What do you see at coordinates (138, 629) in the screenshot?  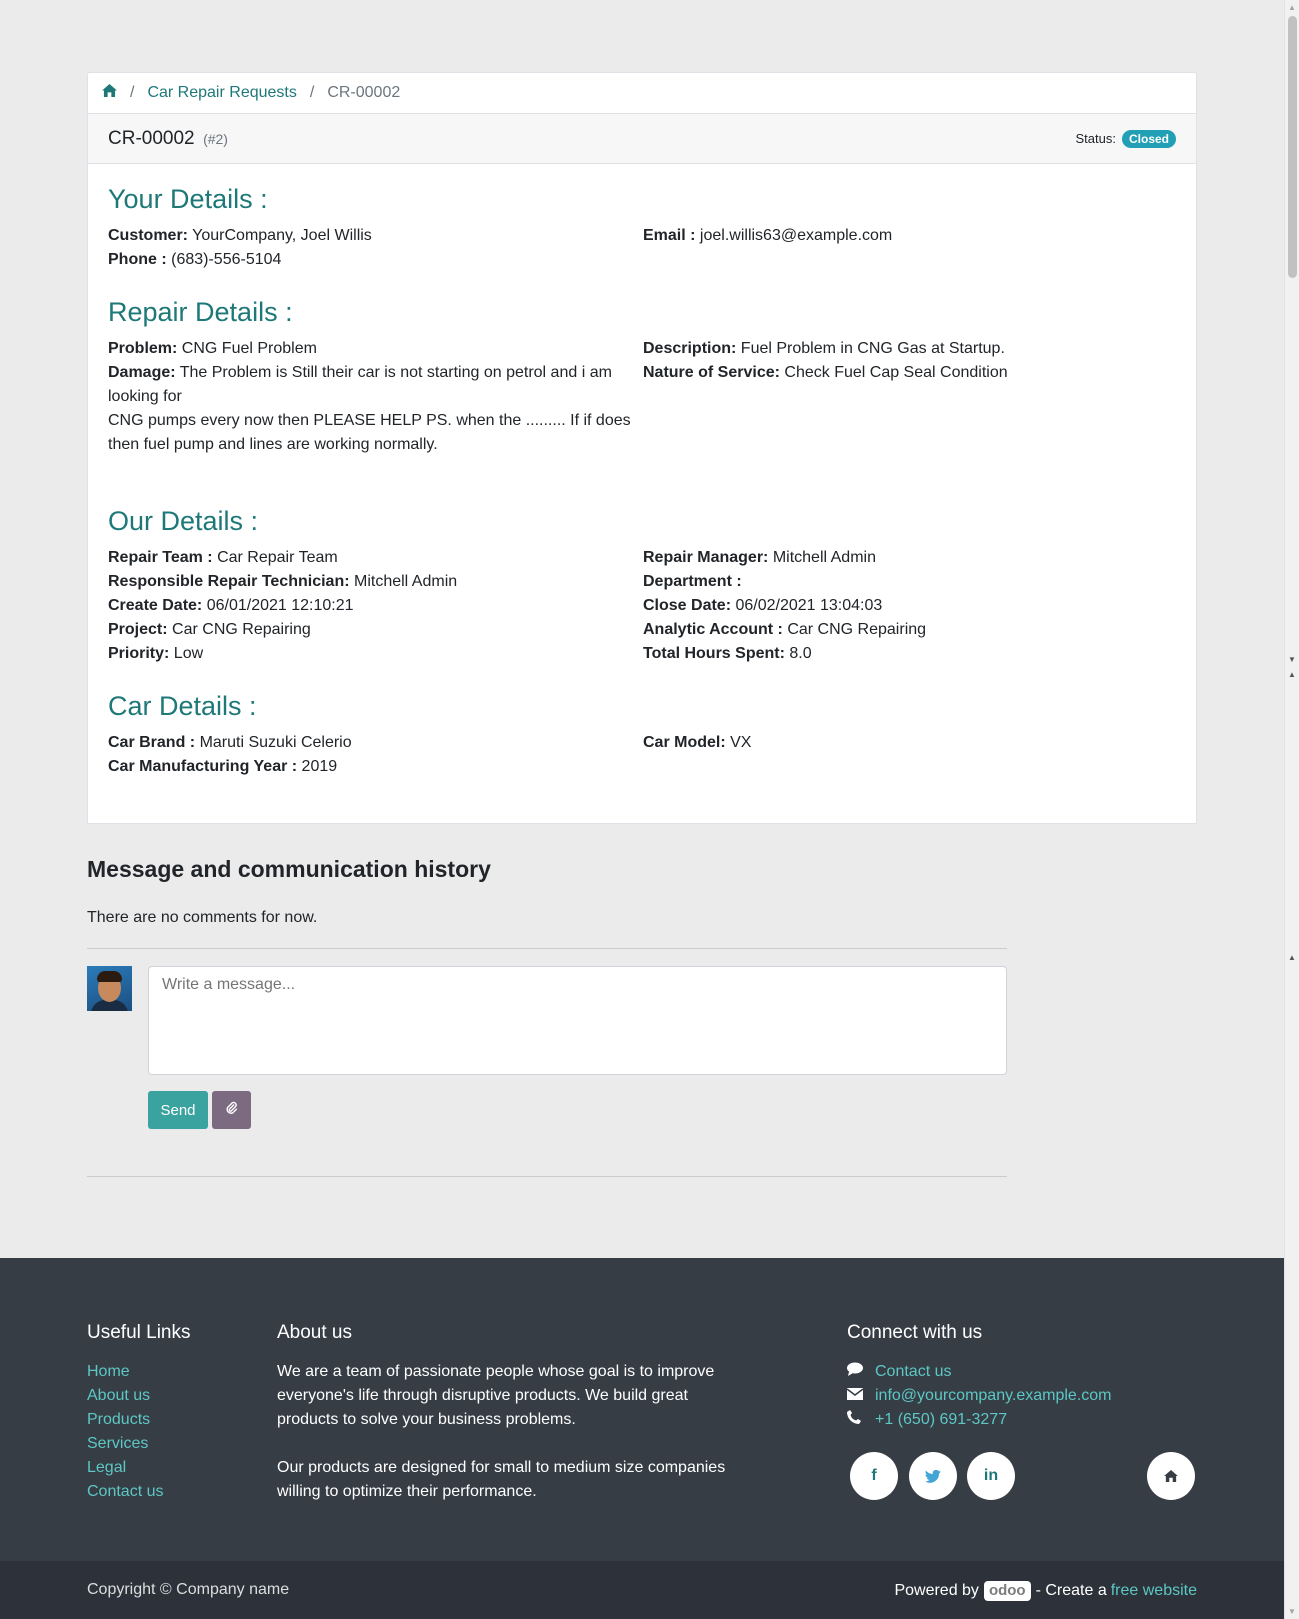 I see `project-label: Project:` at bounding box center [138, 629].